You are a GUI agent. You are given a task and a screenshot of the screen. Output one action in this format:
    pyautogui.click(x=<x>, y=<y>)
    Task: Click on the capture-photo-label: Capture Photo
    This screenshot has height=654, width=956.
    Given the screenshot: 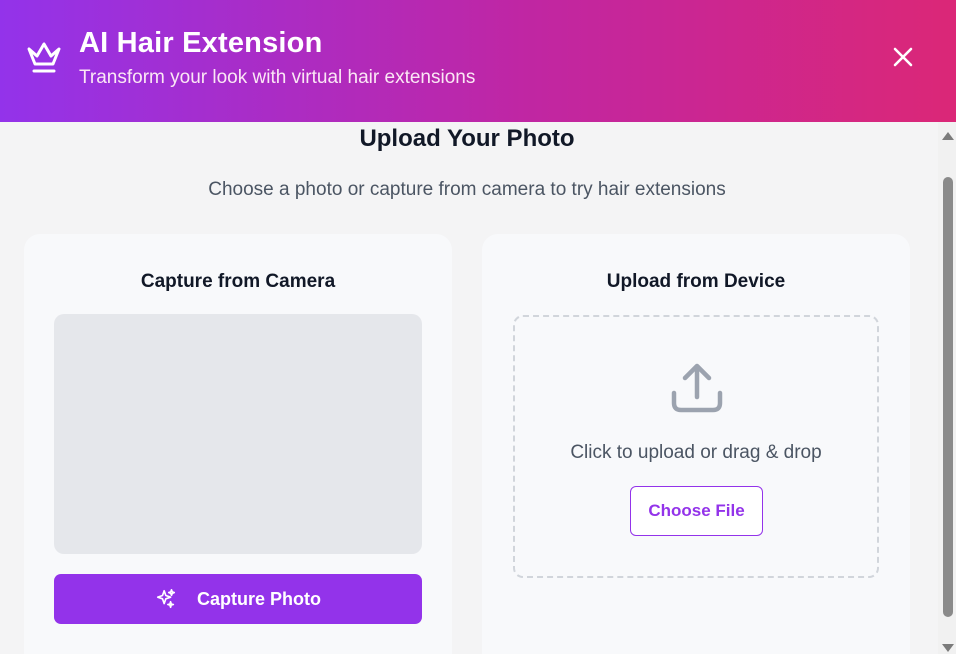 What is the action you would take?
    pyautogui.click(x=259, y=598)
    